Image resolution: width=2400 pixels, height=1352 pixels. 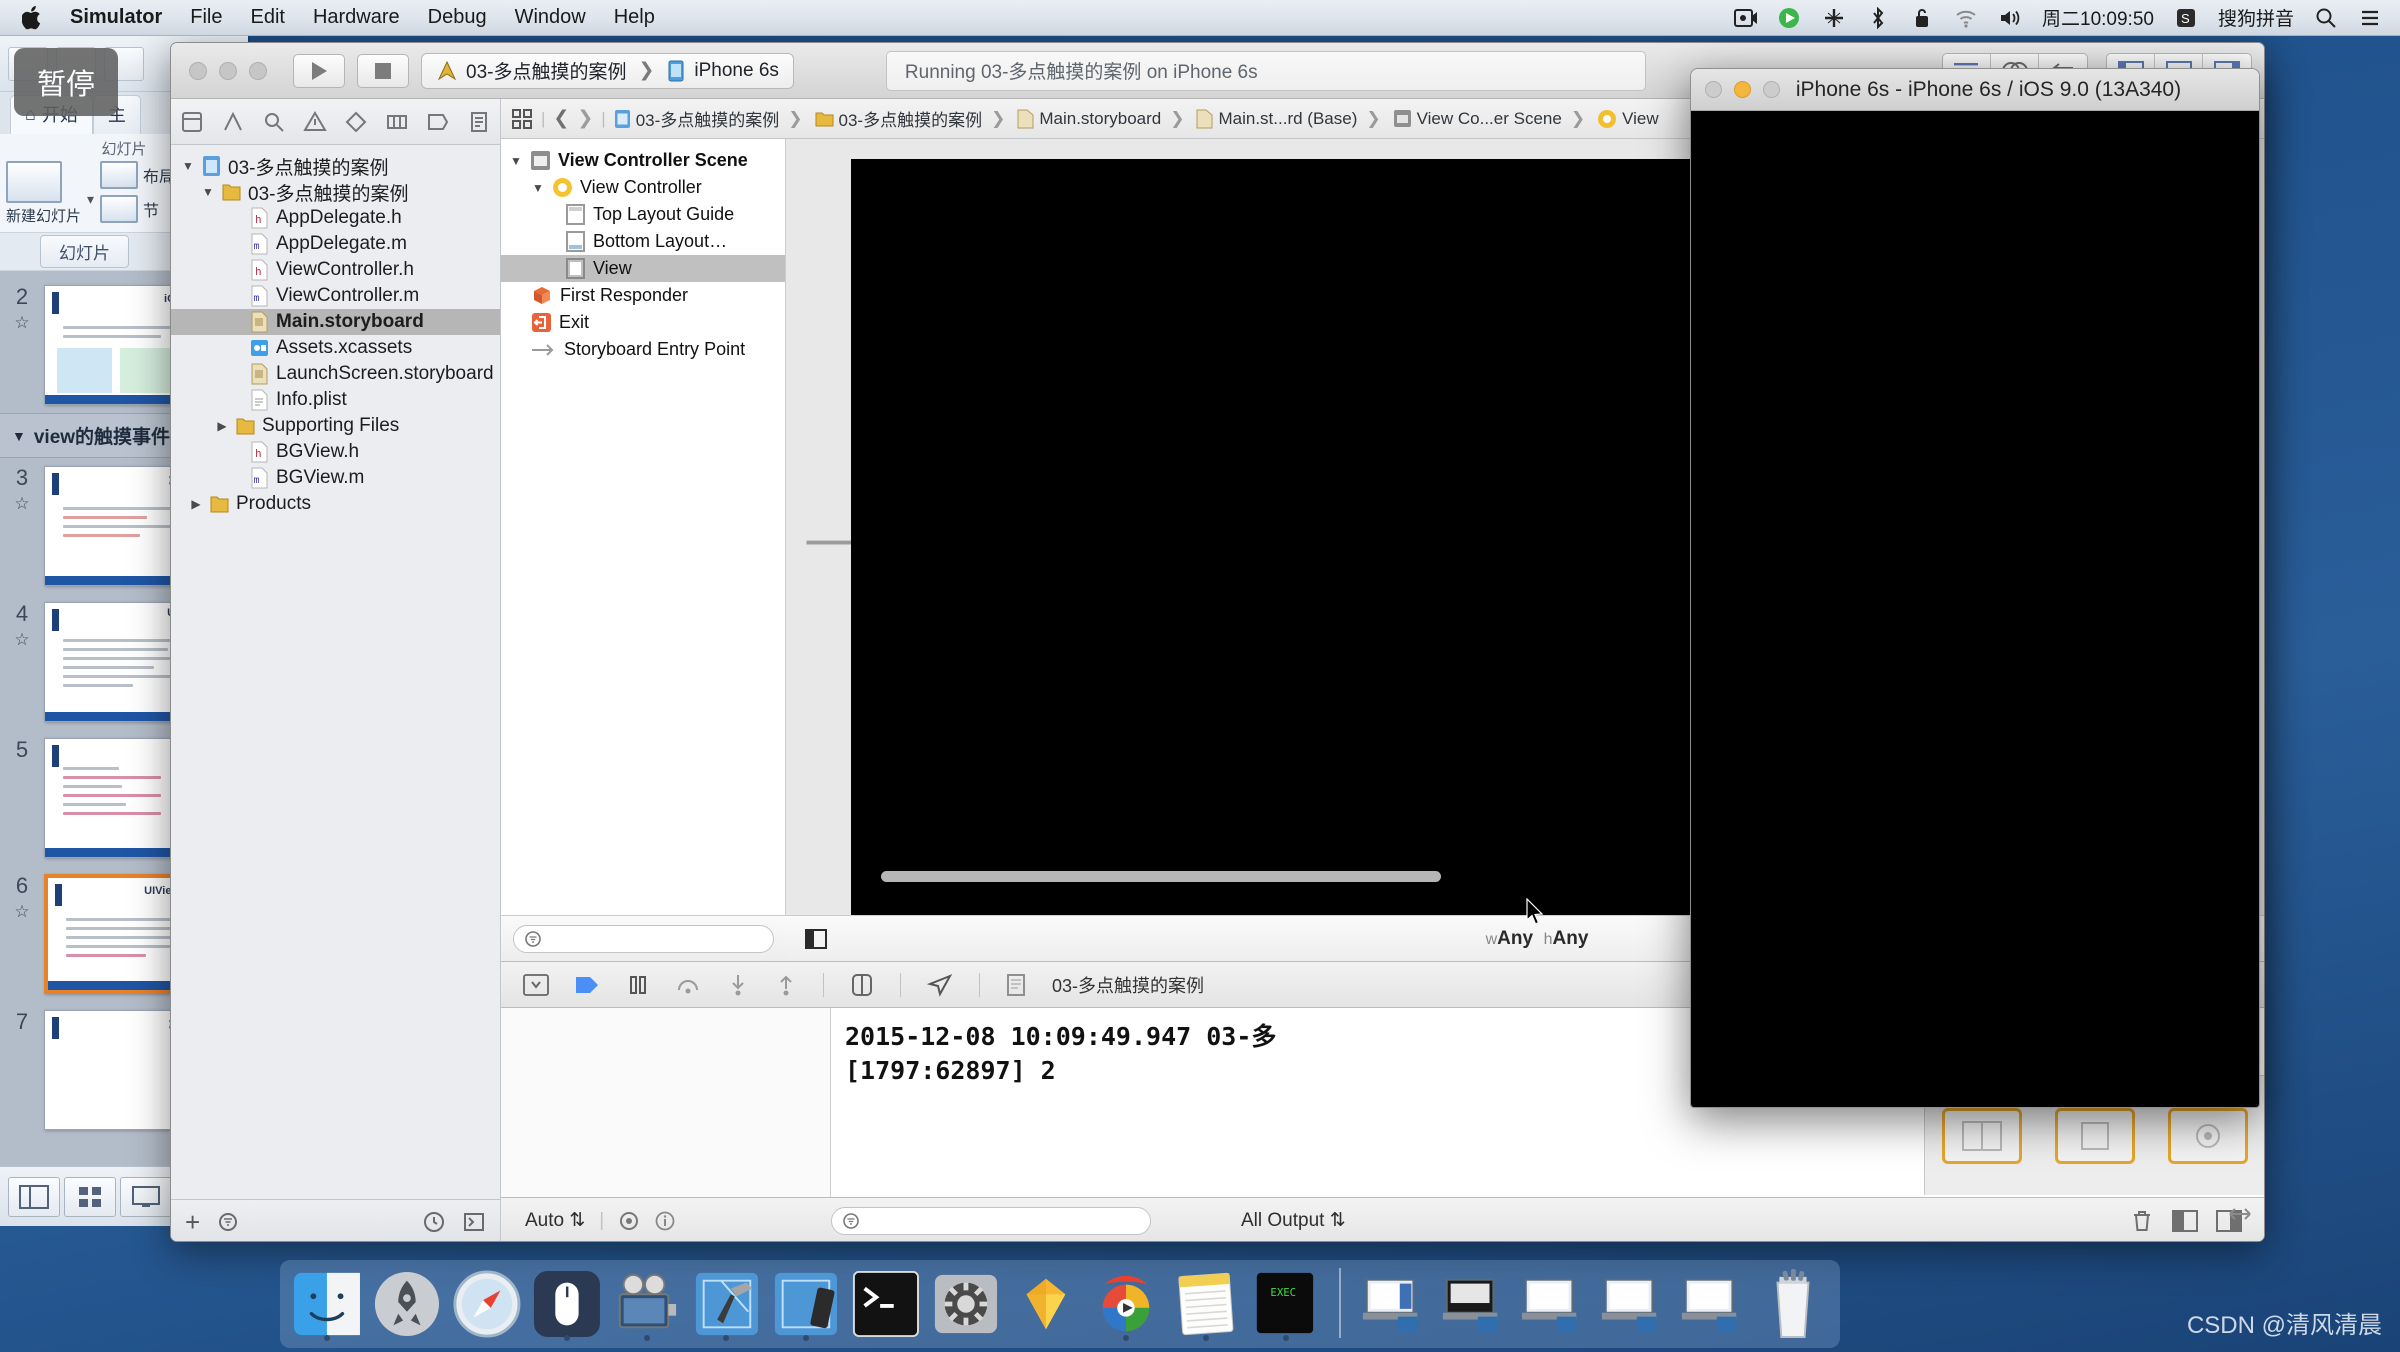 What do you see at coordinates (1046, 1304) in the screenshot?
I see `dock-item-sketch` at bounding box center [1046, 1304].